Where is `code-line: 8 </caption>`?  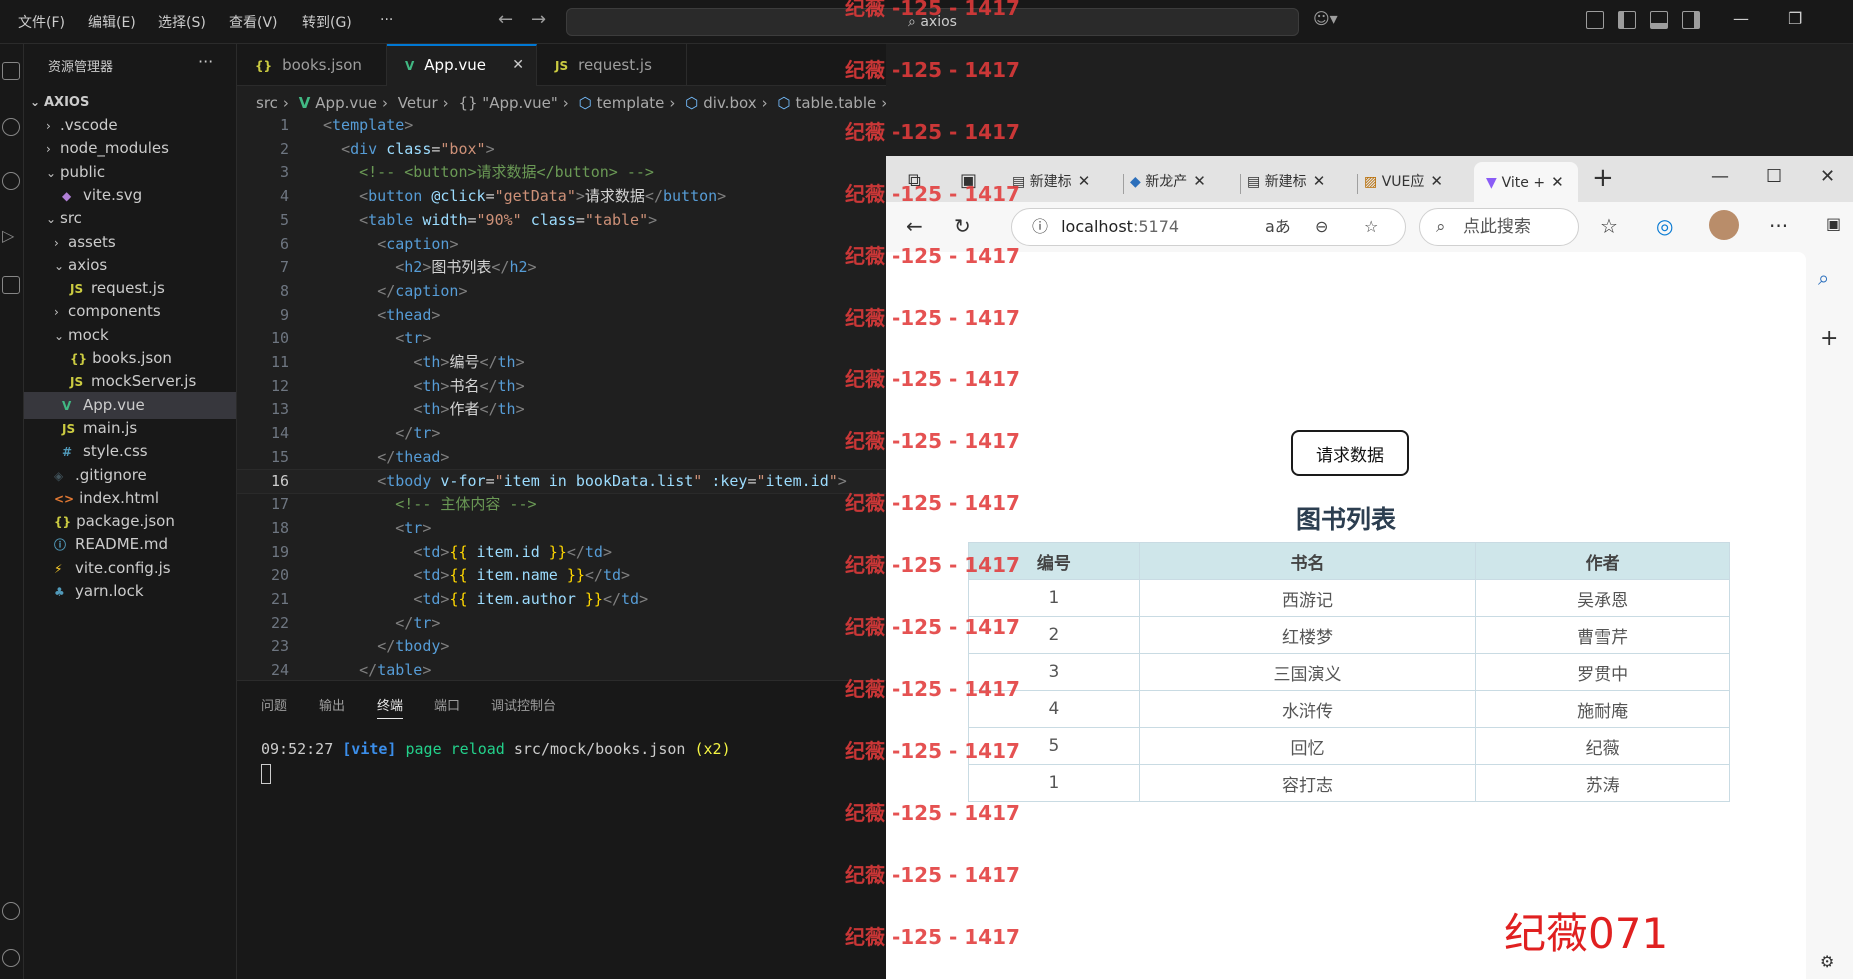 code-line: 8 </caption> is located at coordinates (561, 292).